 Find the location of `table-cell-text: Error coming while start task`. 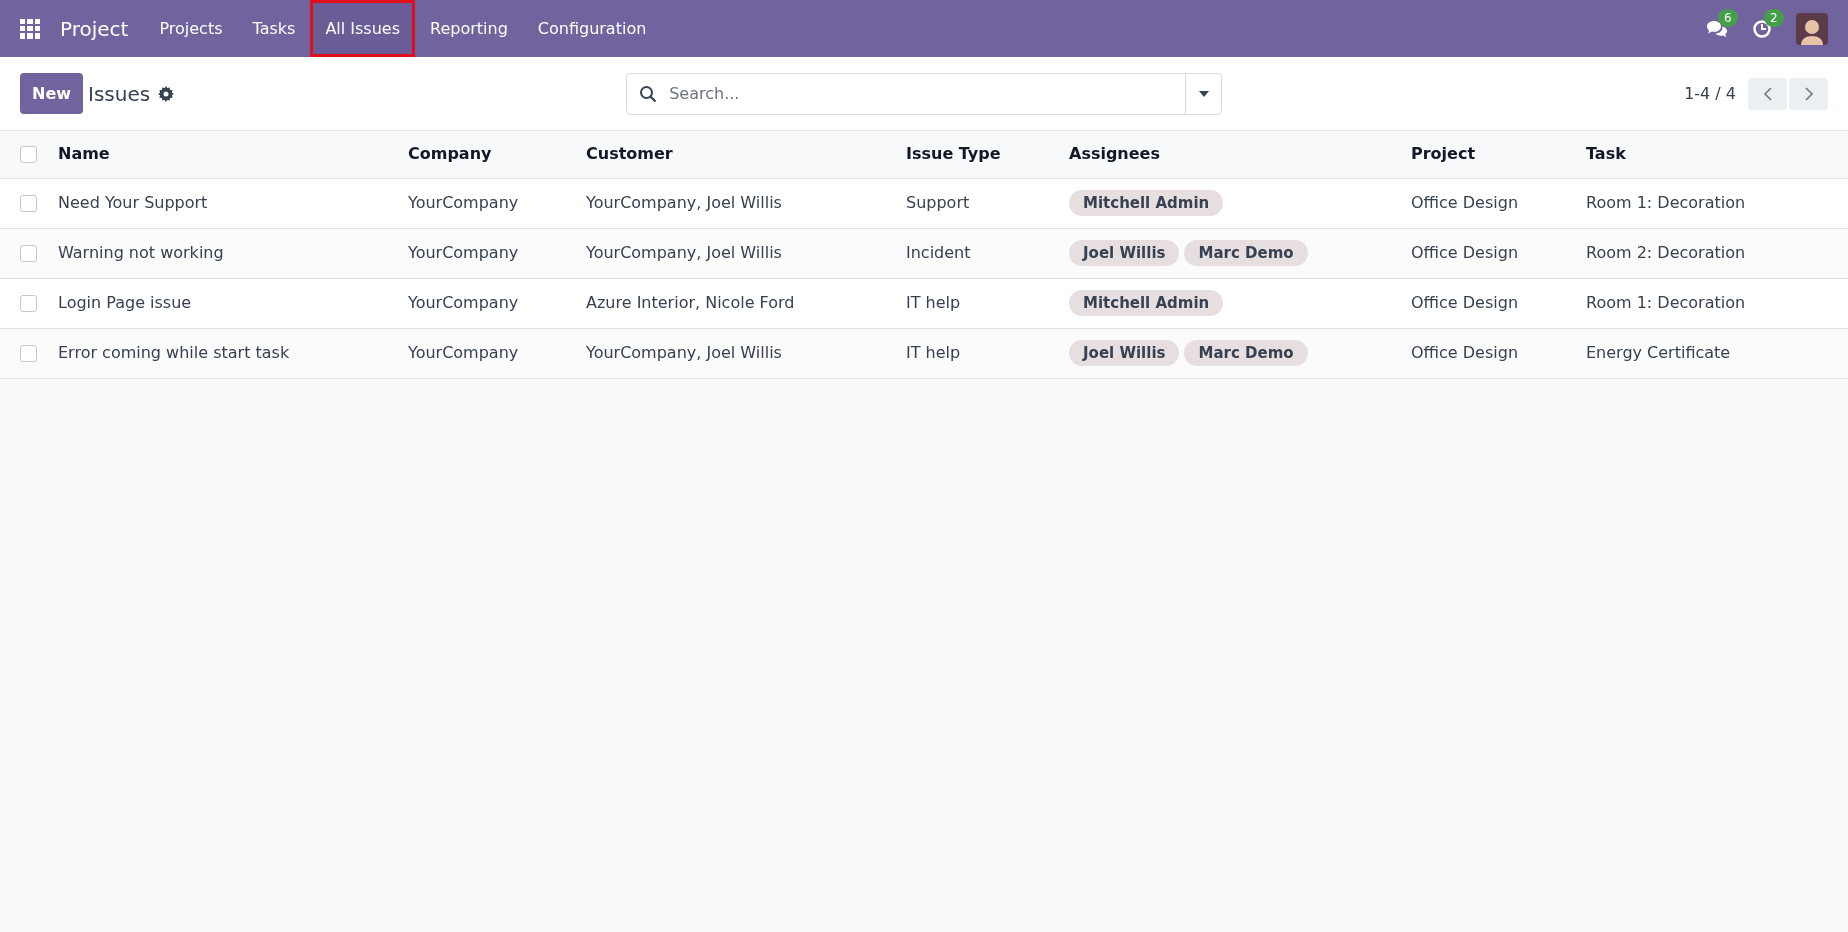

table-cell-text: Error coming while start task is located at coordinates (174, 352).